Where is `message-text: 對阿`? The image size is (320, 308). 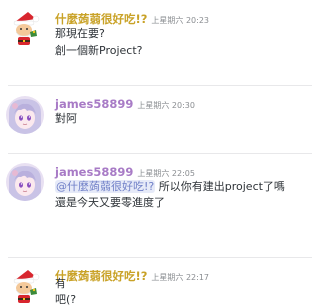 message-text: 對阿 is located at coordinates (66, 118).